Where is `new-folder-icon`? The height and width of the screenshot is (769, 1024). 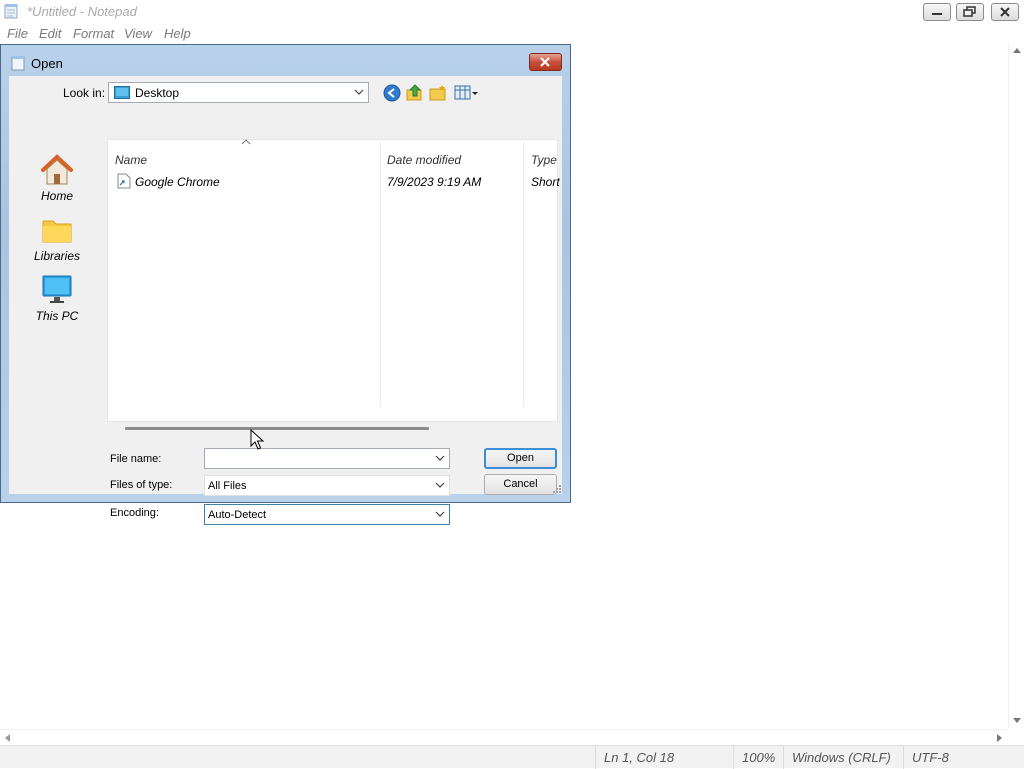
new-folder-icon is located at coordinates (438, 93).